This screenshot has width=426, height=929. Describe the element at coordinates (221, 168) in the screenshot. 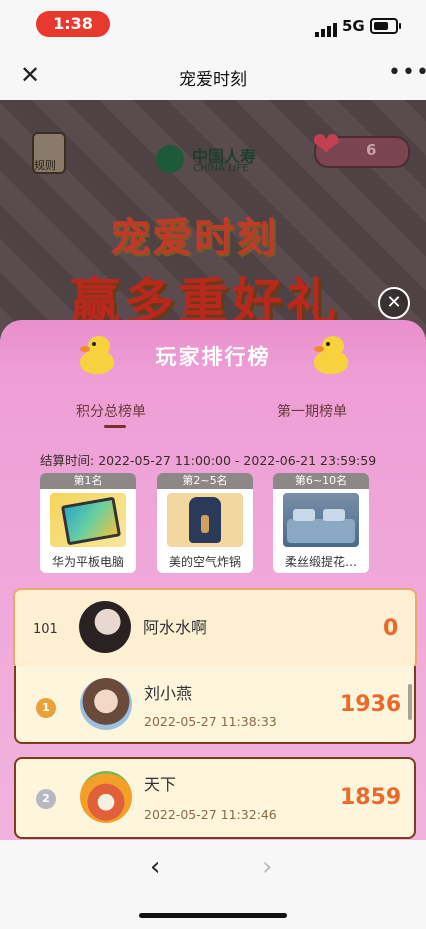

I see `logo-text-en: CHINA LIFE` at that location.